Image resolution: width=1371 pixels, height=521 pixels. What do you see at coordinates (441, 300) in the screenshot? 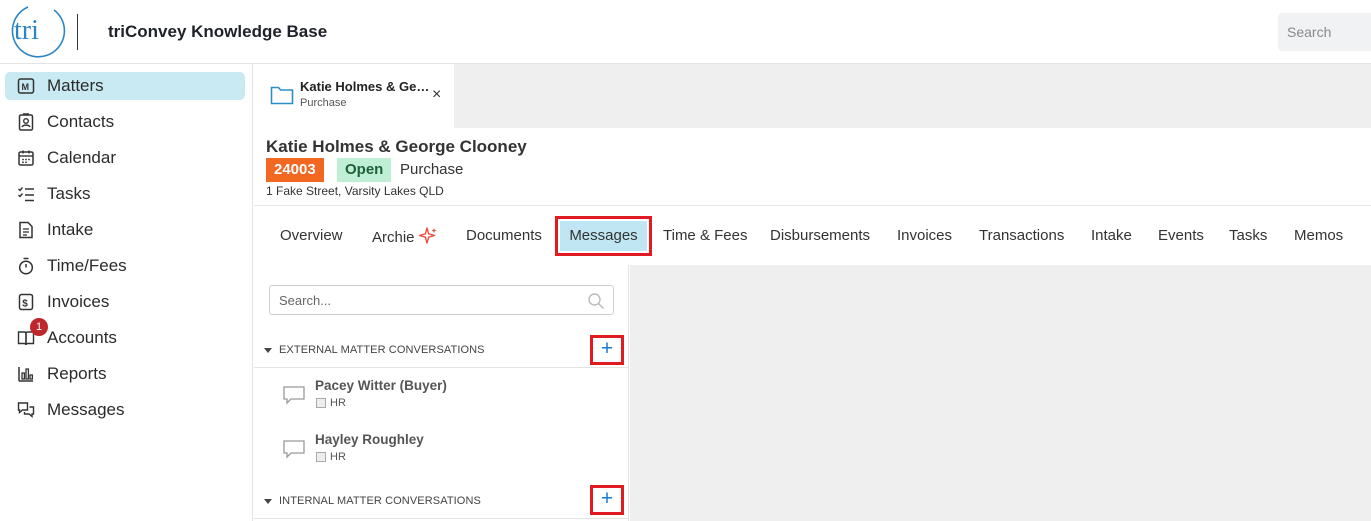
I see `messages-search-input` at bounding box center [441, 300].